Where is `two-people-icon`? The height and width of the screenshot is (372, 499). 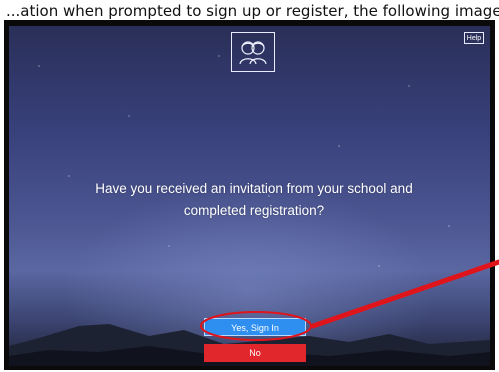 two-people-icon is located at coordinates (253, 53).